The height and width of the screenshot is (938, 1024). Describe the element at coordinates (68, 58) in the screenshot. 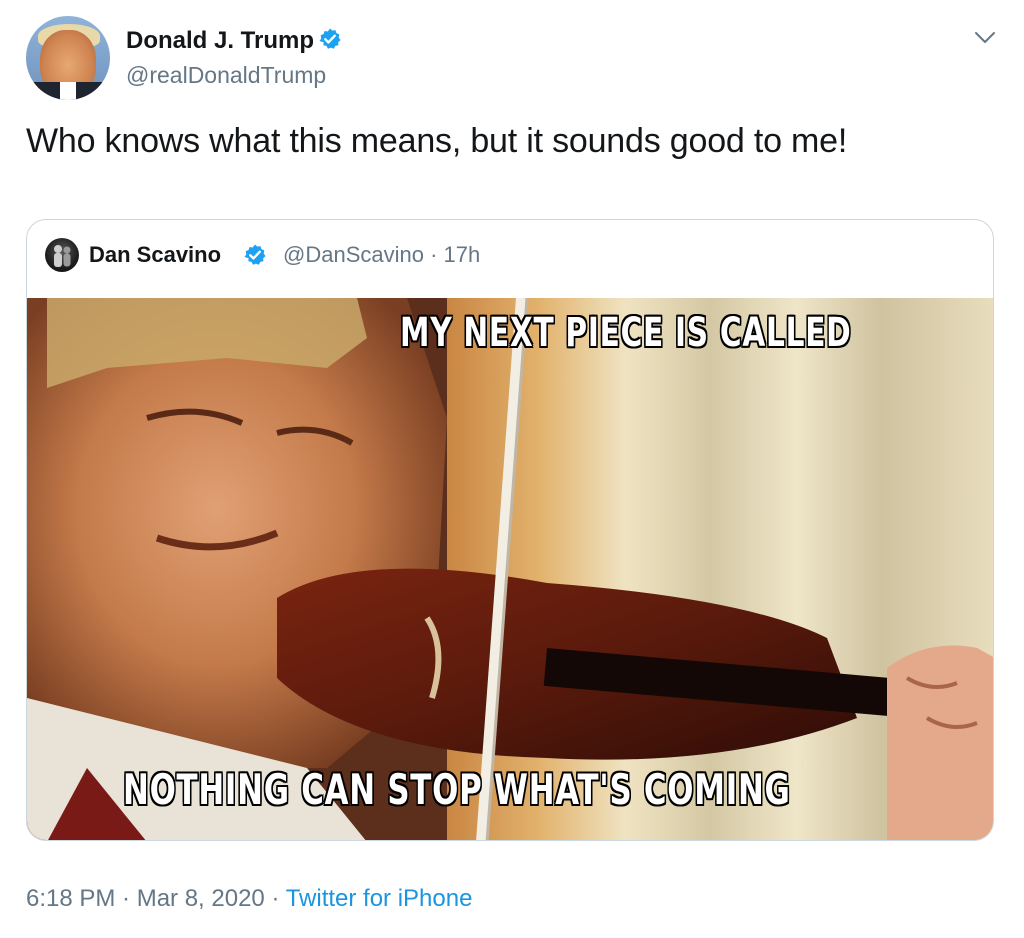

I see `author-avatar` at that location.